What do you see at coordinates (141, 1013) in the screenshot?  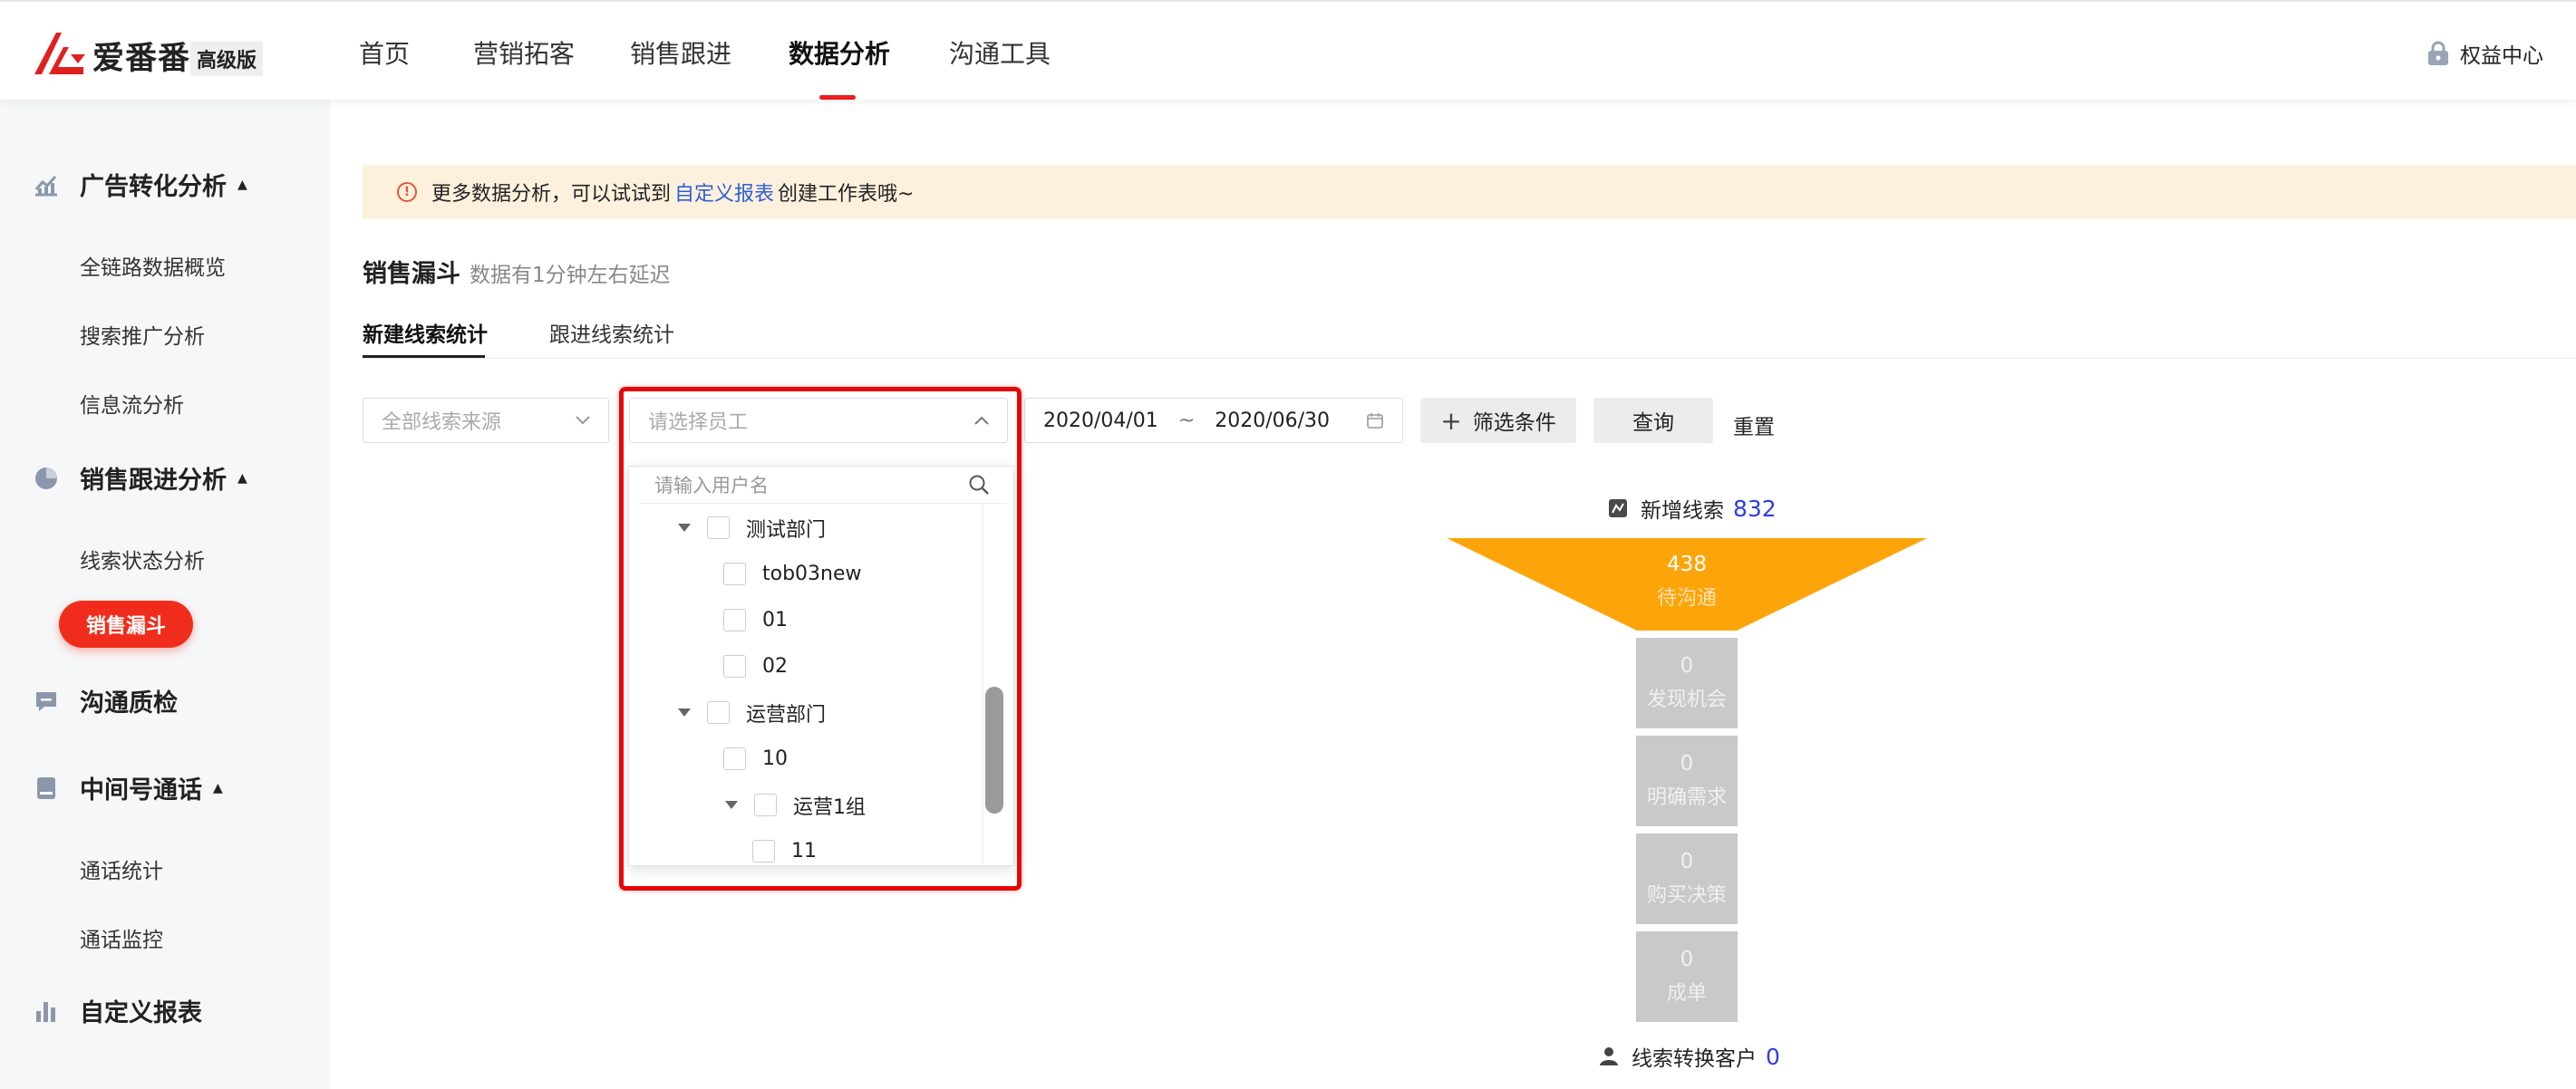 I see `sidebar-section-label: 自定义报表` at bounding box center [141, 1013].